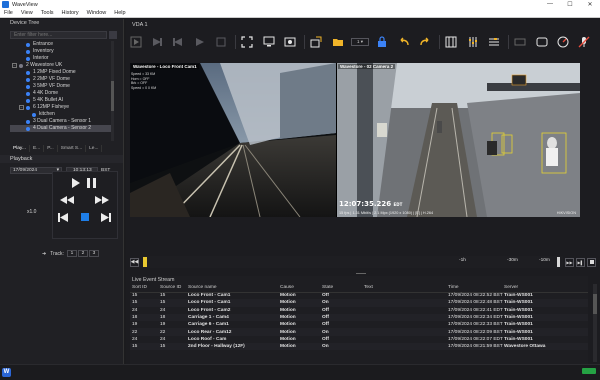 The height and width of the screenshot is (380, 600). I want to click on timeline-stop-button, so click(591, 262).